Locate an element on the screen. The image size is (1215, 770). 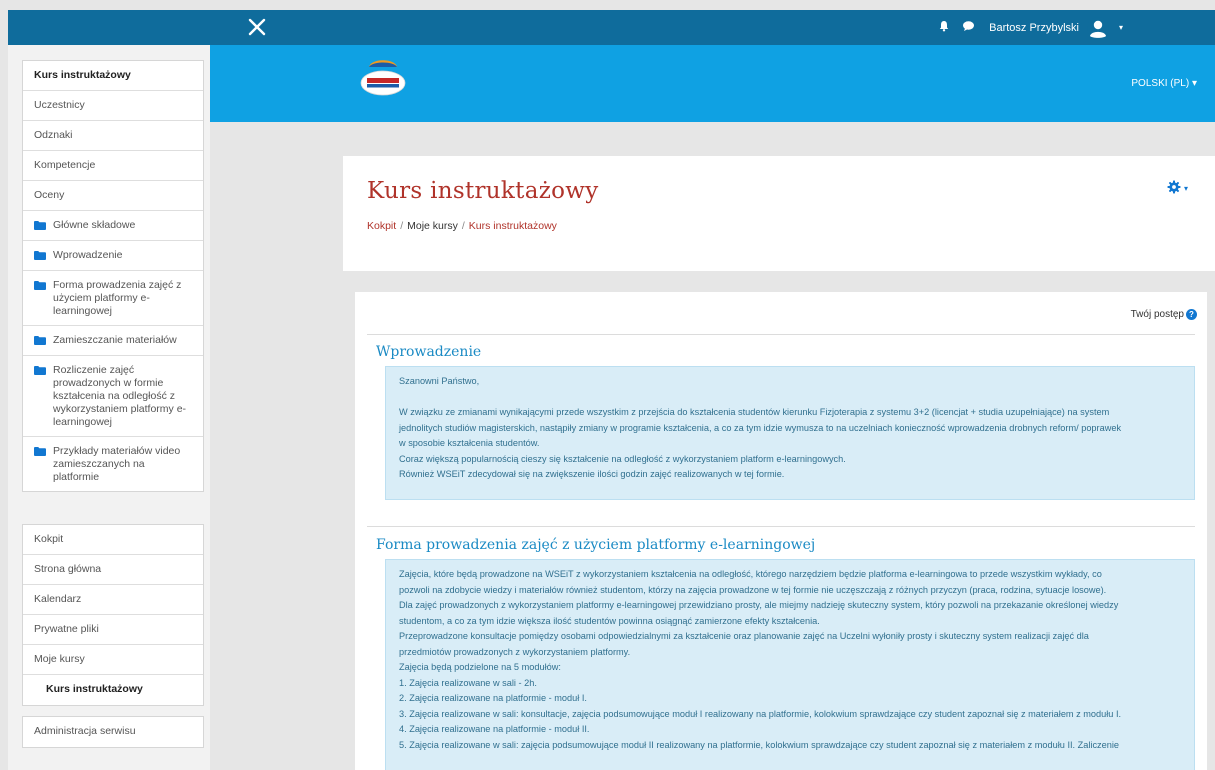
sidebar-item-uczestnicy: Uczestnicy is located at coordinates (113, 106).